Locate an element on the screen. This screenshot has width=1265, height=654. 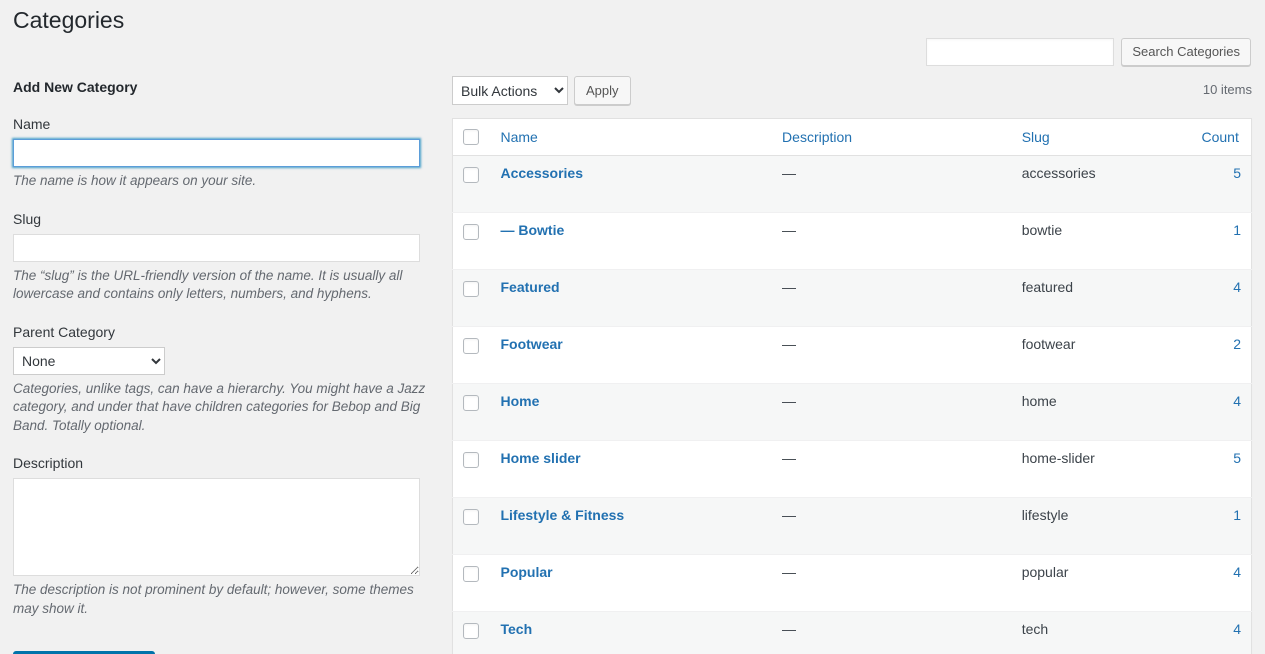
column-header-count: Count is located at coordinates (1221, 137).